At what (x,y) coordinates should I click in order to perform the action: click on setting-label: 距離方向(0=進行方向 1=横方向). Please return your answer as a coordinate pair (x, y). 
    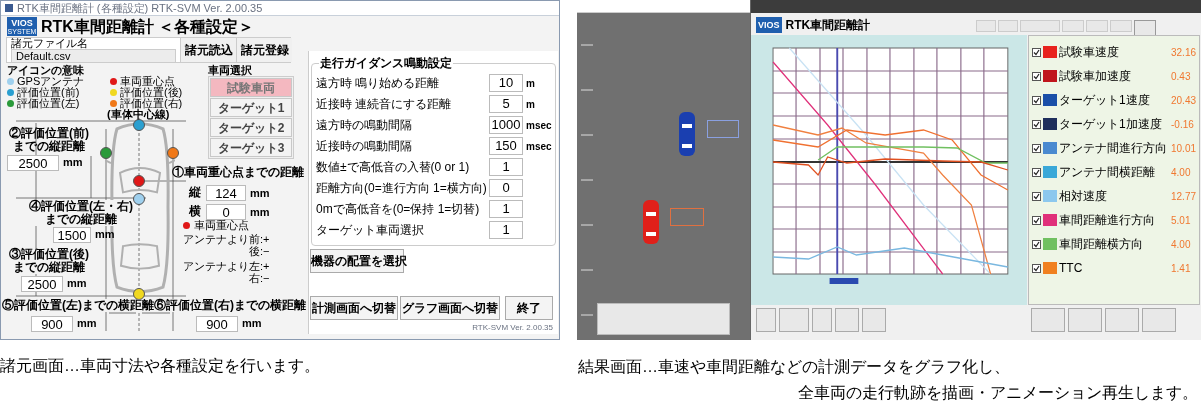
    Looking at the image, I should click on (402, 188).